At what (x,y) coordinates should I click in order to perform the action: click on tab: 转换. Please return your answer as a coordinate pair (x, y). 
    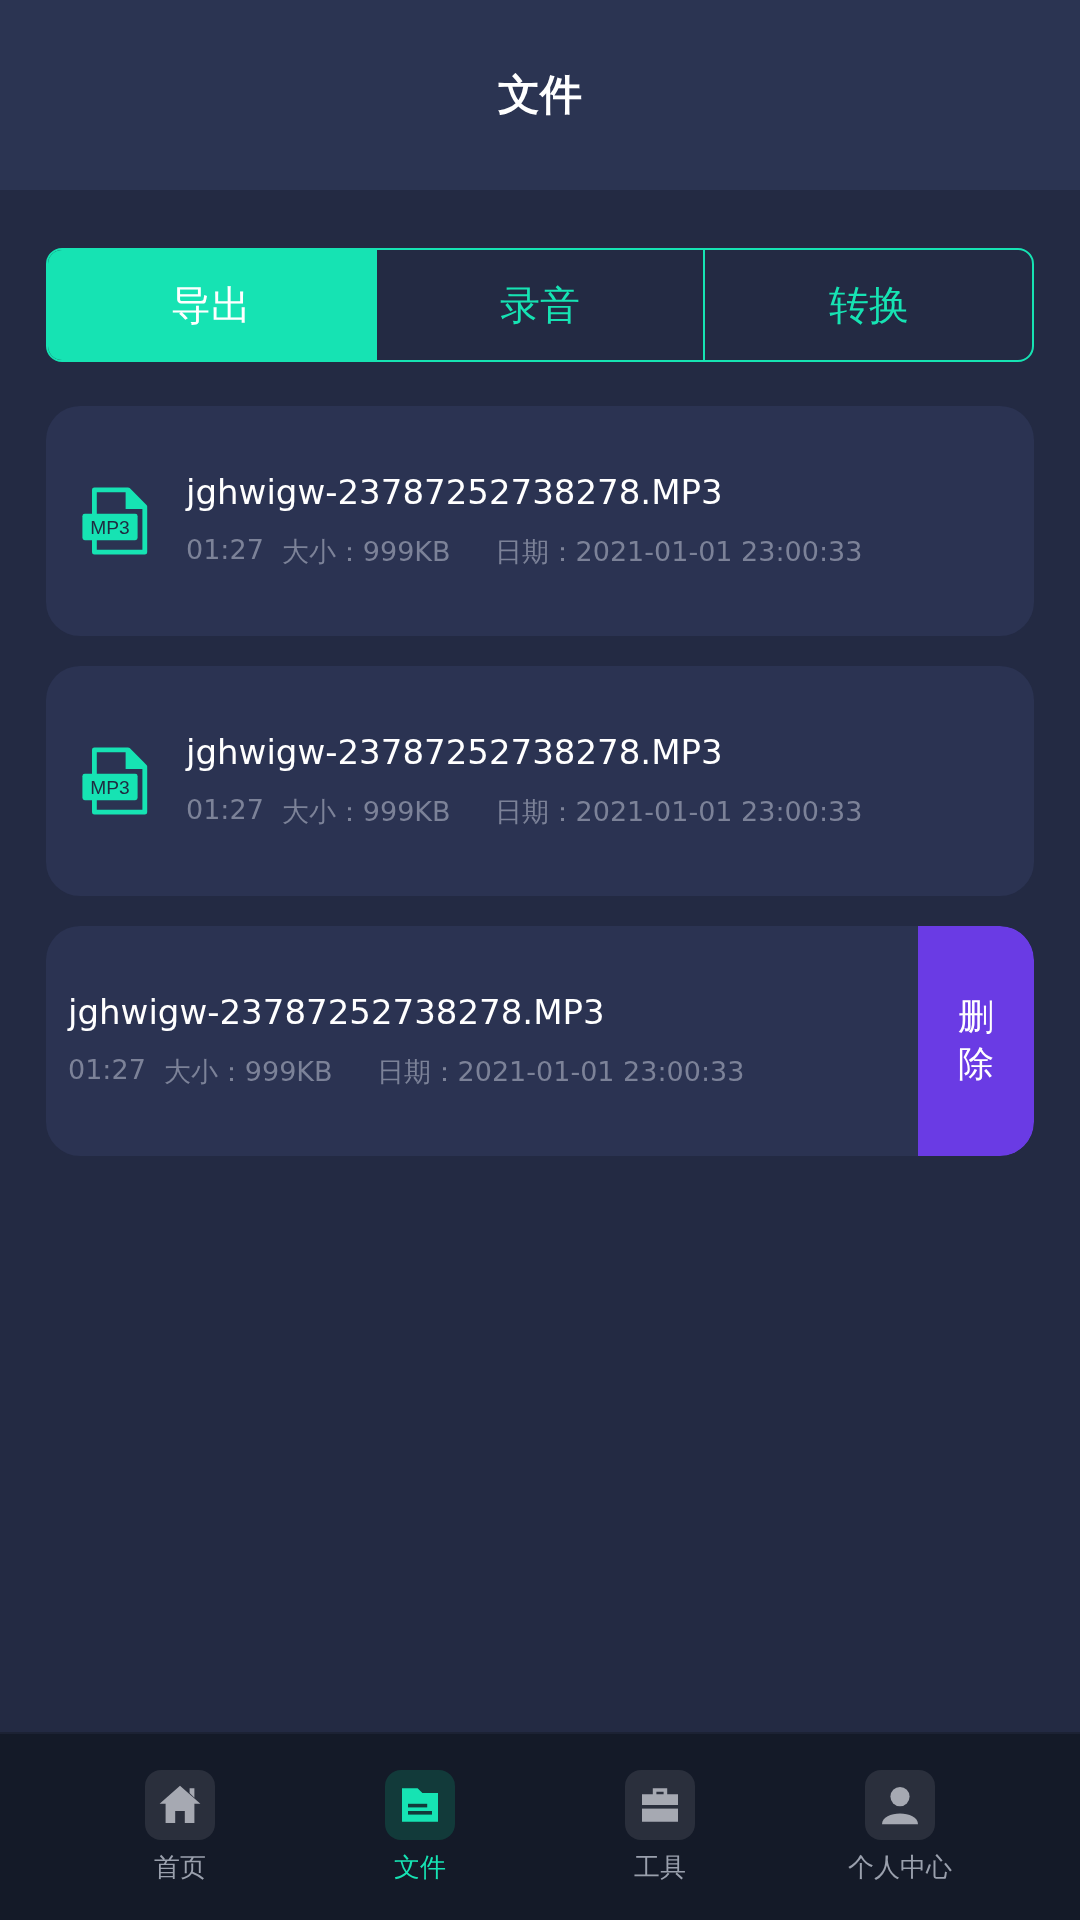
    Looking at the image, I should click on (867, 305).